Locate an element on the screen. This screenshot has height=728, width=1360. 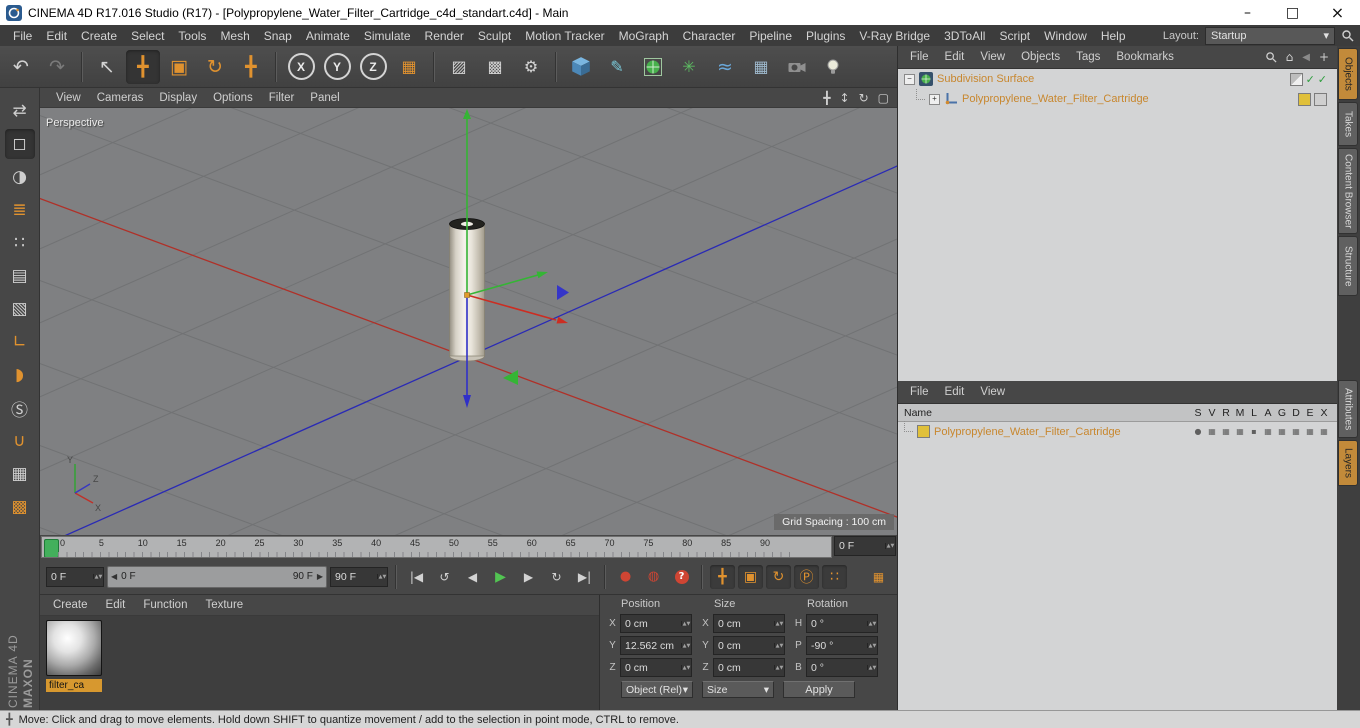
object-manager-menu-item: Objects is located at coordinates (1040, 57).